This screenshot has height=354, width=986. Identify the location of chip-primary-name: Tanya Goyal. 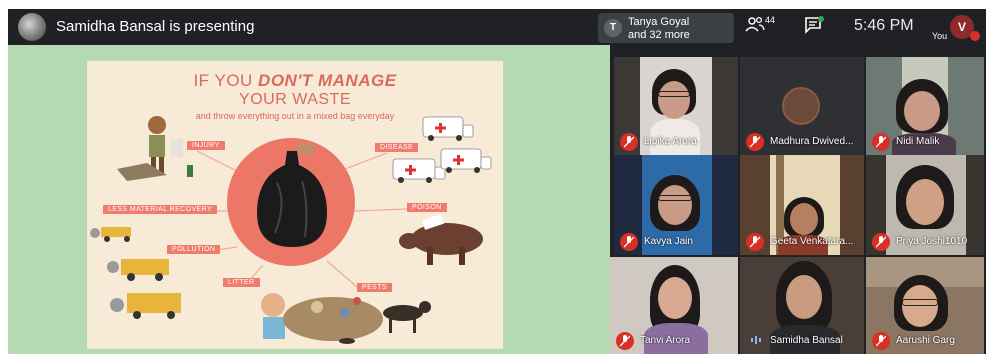
(659, 22).